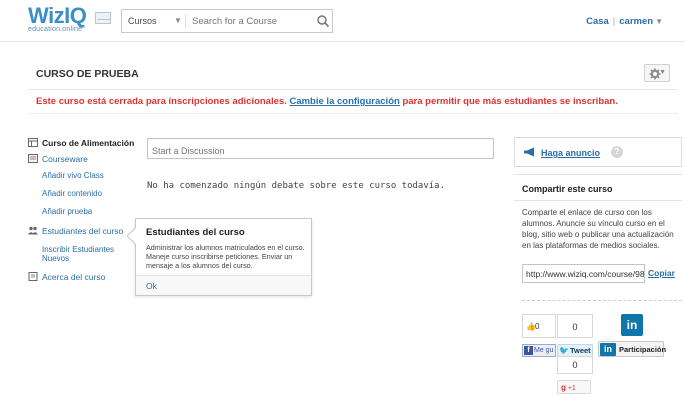 The height and width of the screenshot is (395, 685). Describe the element at coordinates (33, 158) in the screenshot. I see `courseware-icon` at that location.